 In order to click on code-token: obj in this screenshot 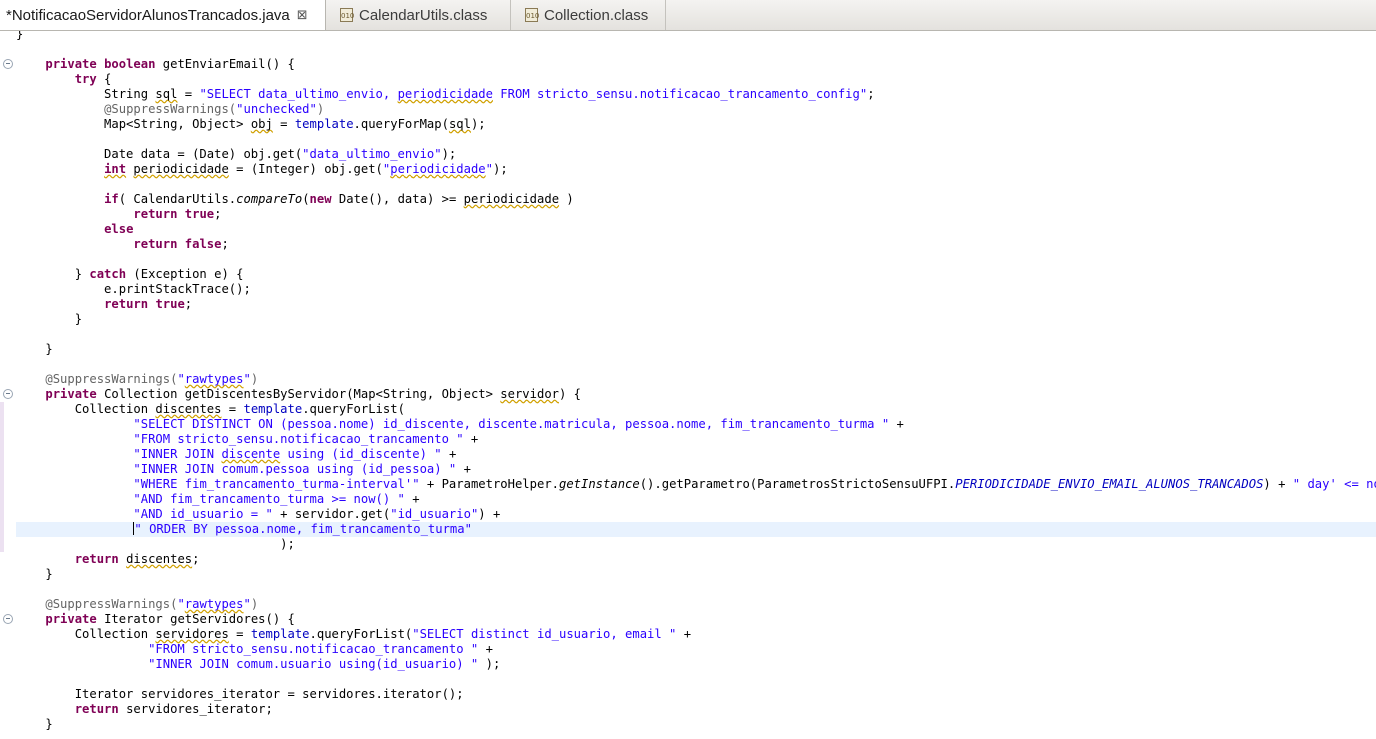, I will do `click(261, 124)`.